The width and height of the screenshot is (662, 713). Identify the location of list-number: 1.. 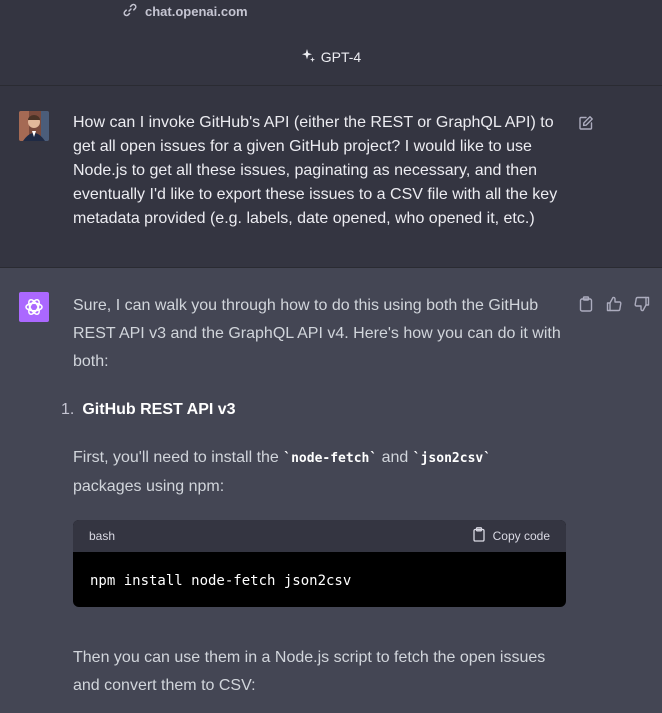
(68, 409).